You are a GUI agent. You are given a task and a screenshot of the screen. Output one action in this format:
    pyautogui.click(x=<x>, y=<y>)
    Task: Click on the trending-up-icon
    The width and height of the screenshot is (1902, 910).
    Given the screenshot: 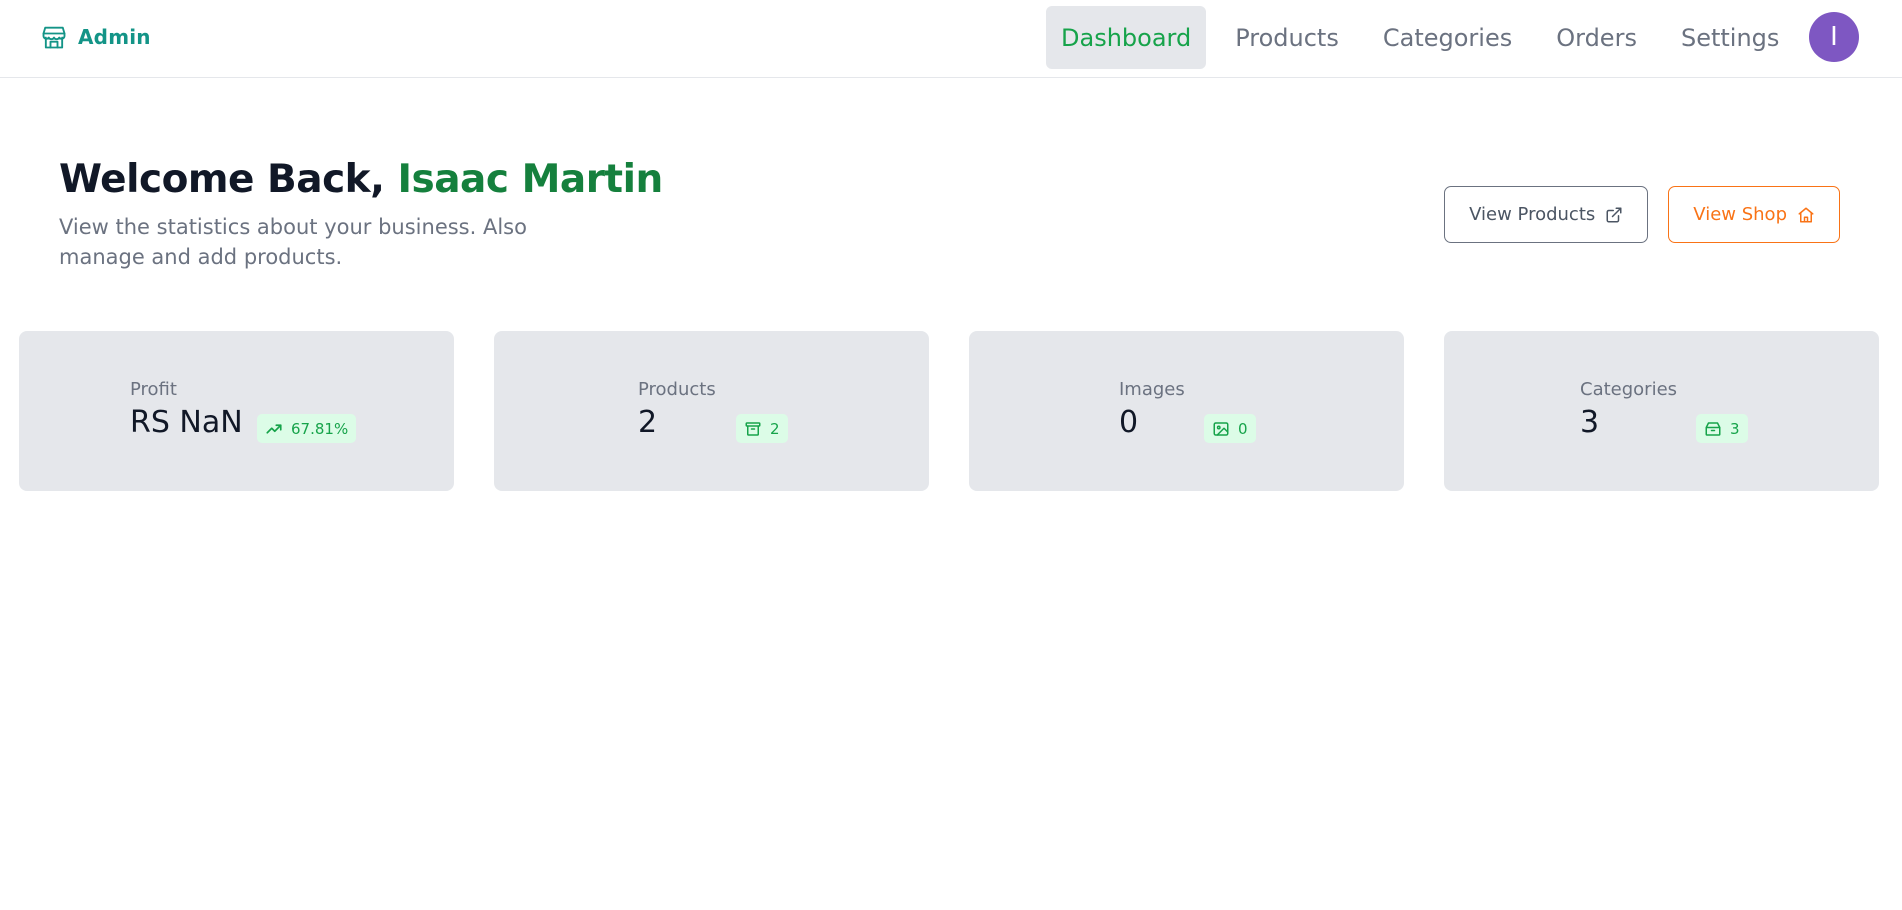 What is the action you would take?
    pyautogui.click(x=274, y=428)
    